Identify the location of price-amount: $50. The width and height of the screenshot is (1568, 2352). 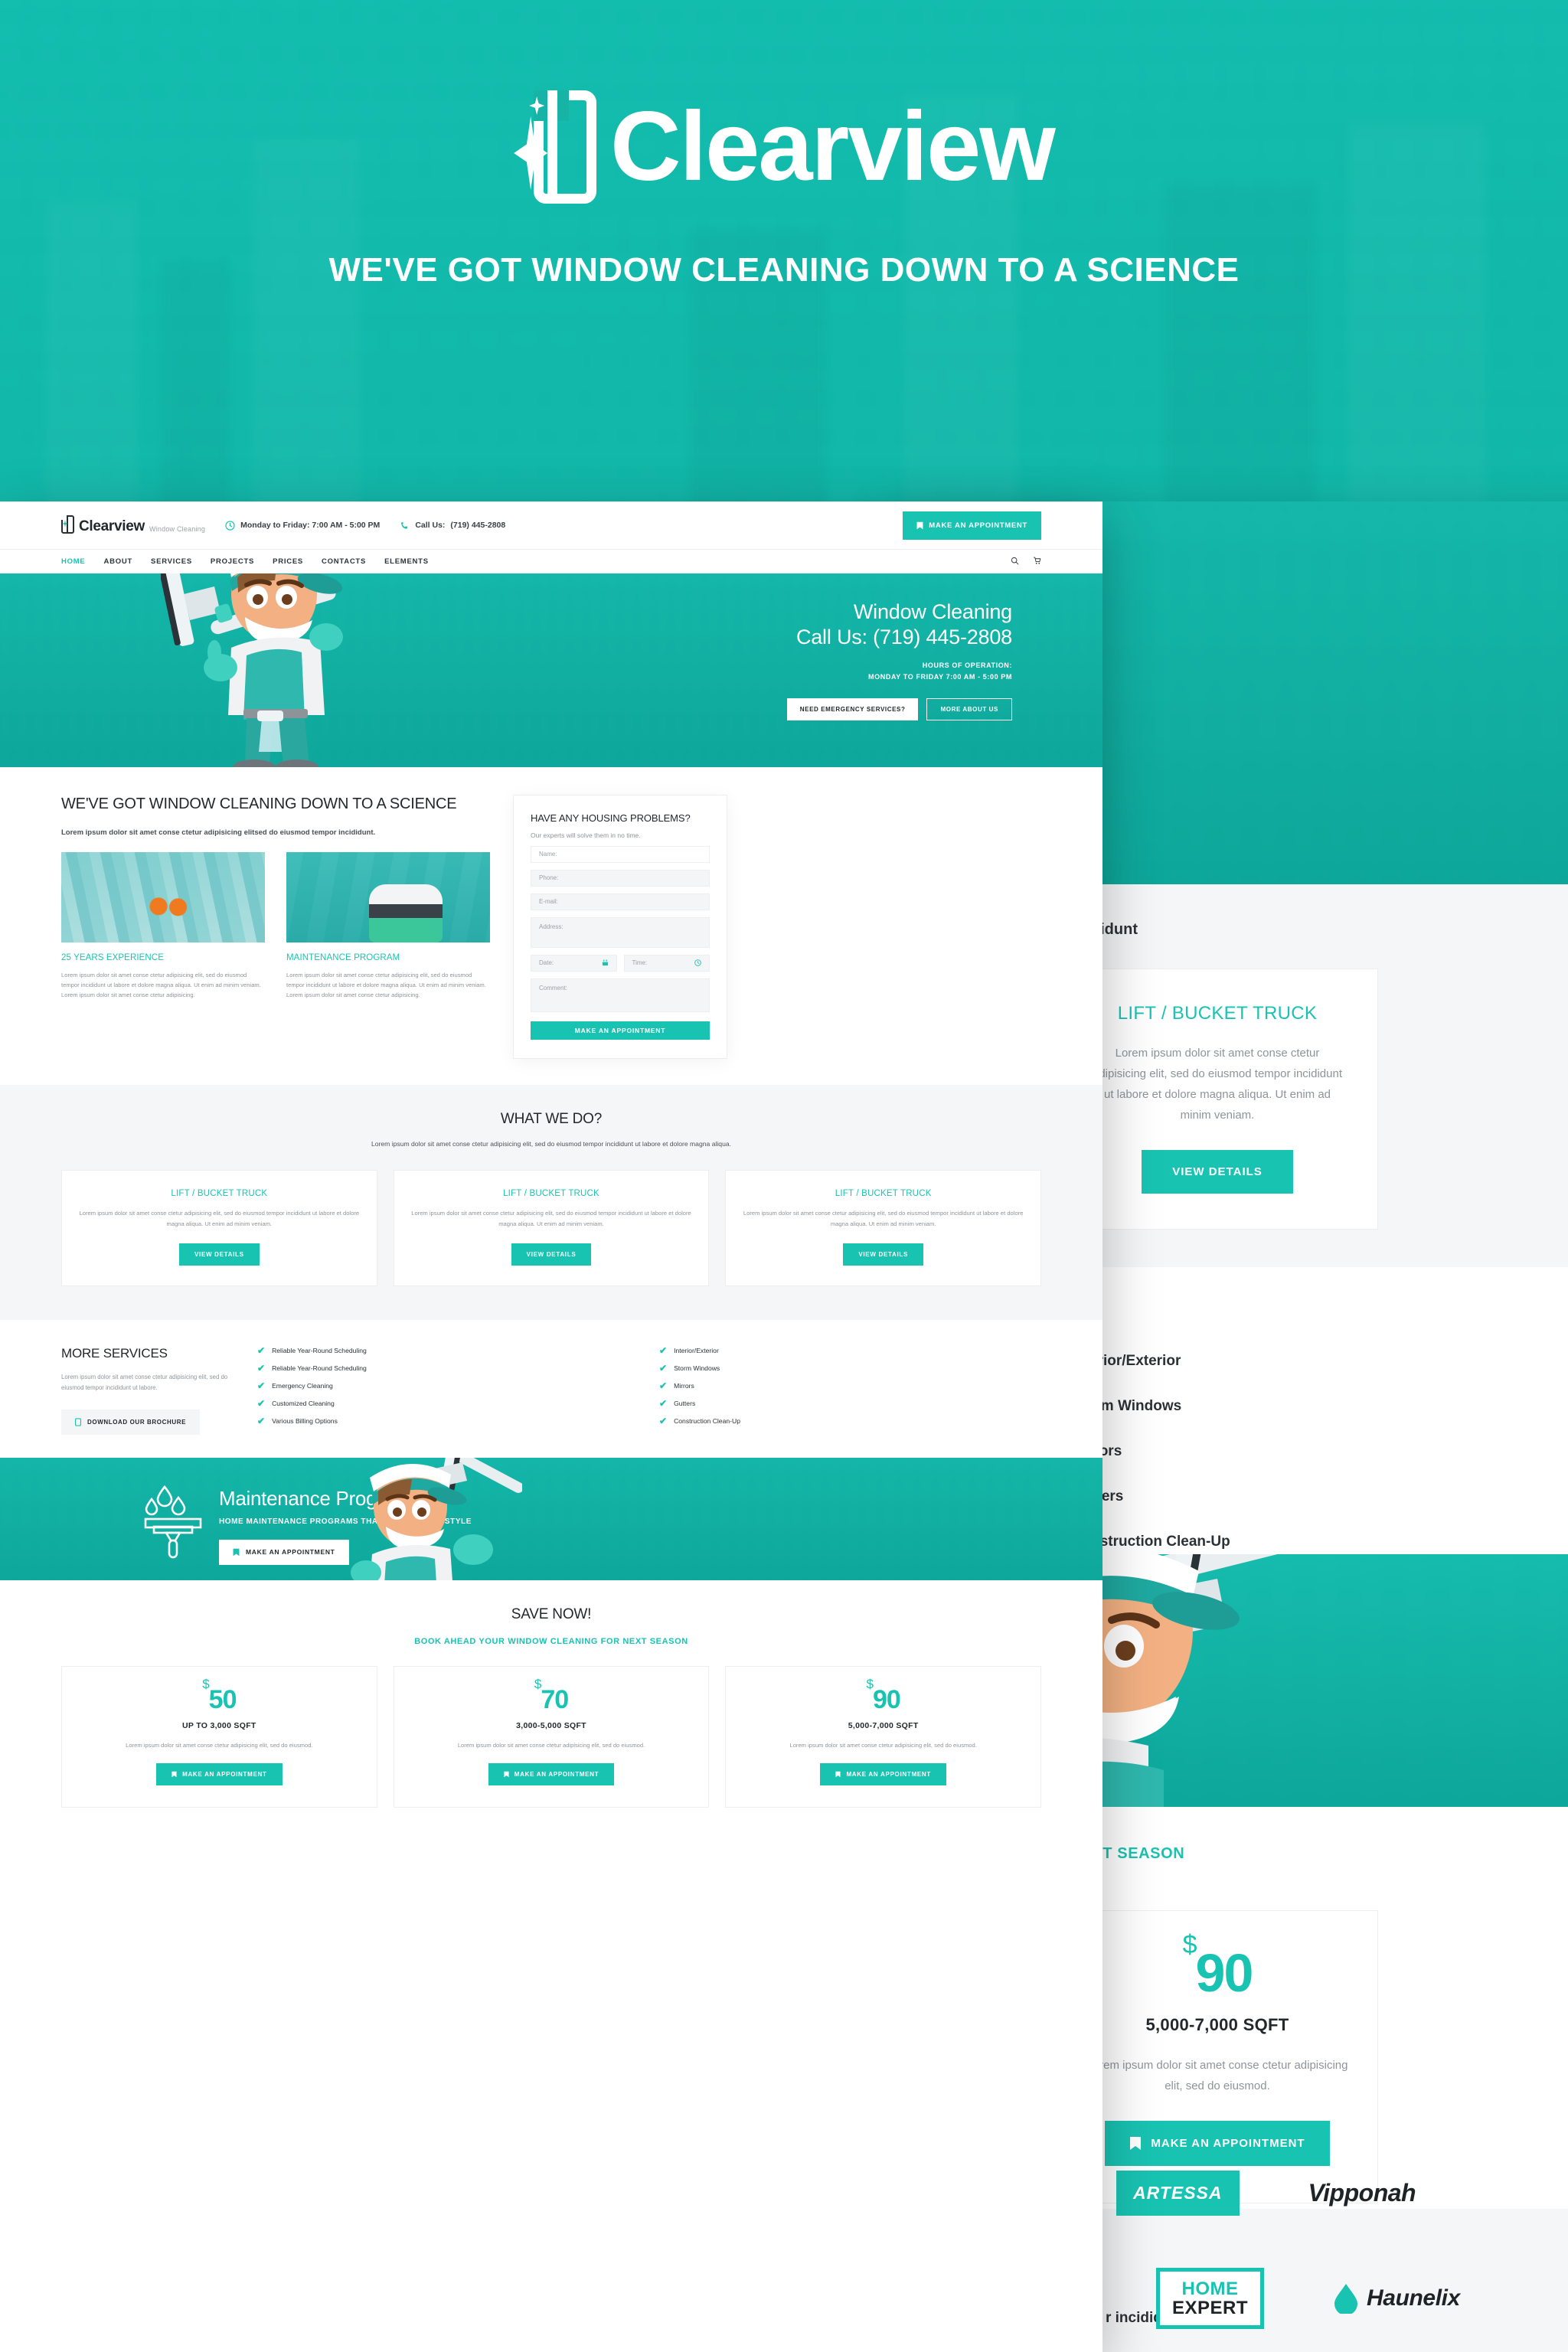
(219, 1694).